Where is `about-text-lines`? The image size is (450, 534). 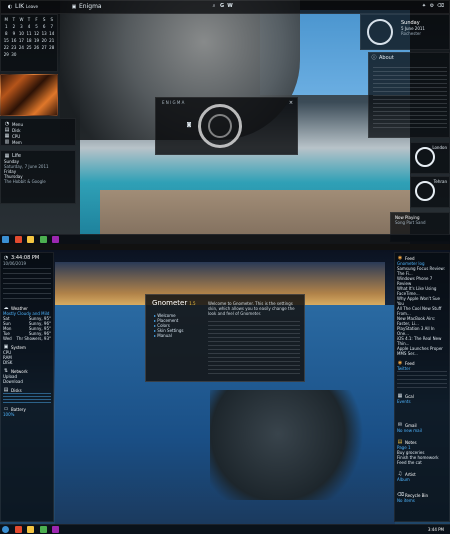 about-text-lines is located at coordinates (410, 99).